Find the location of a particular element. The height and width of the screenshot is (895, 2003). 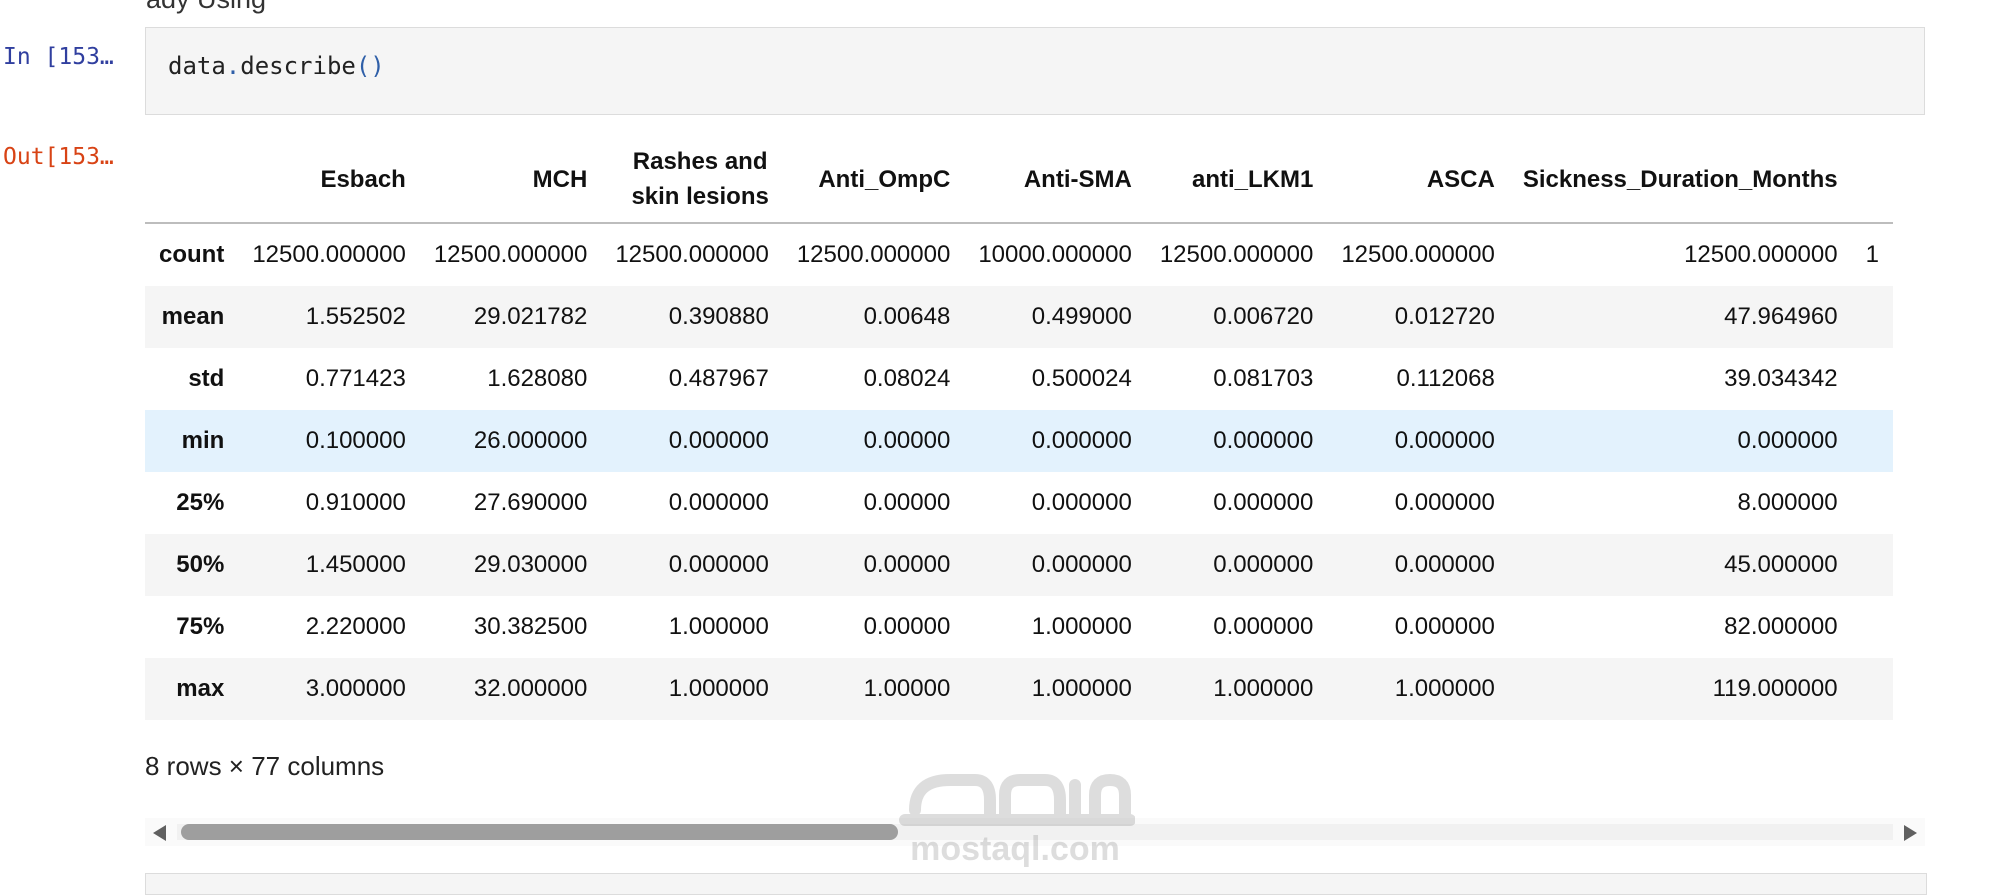

column-header: ASCA is located at coordinates (1418, 180).